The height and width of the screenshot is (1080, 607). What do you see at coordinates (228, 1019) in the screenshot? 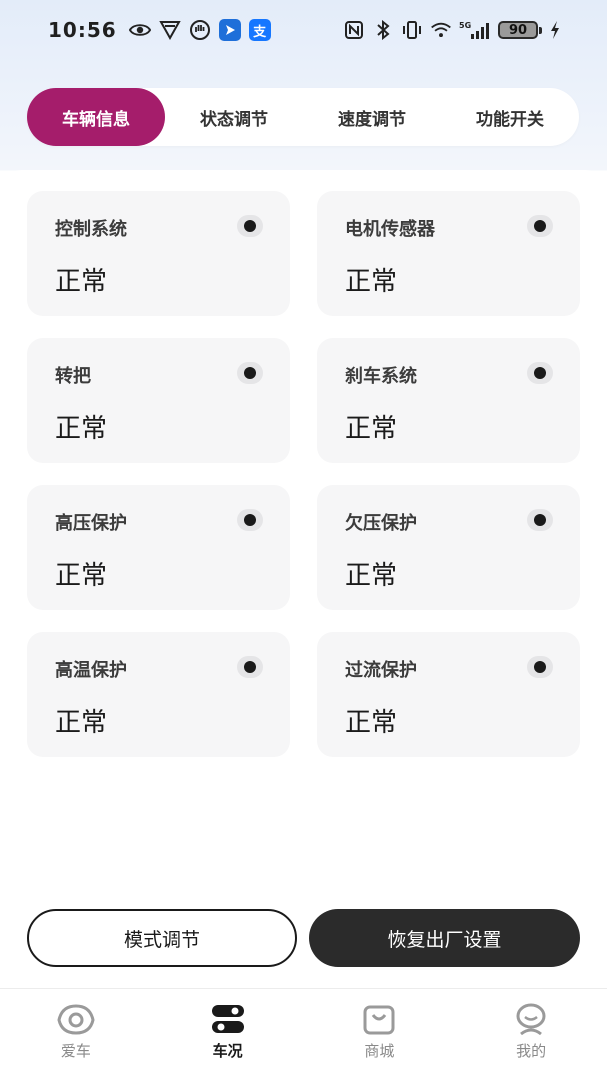
I see `status-toggle-icon` at bounding box center [228, 1019].